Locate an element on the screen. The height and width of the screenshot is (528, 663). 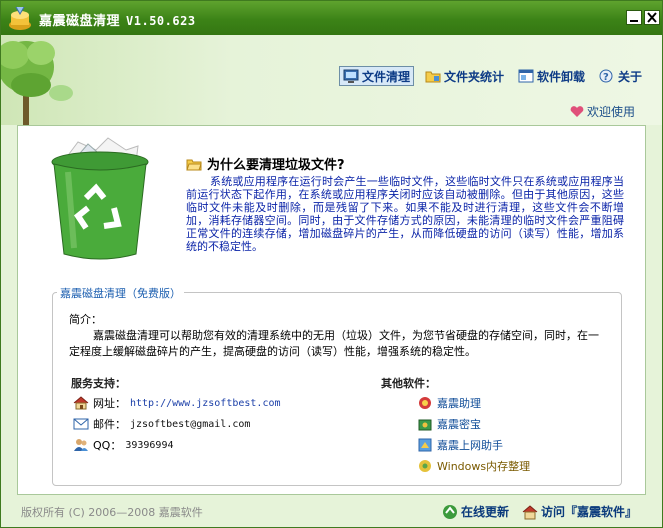
close-icon is located at coordinates (652, 17).